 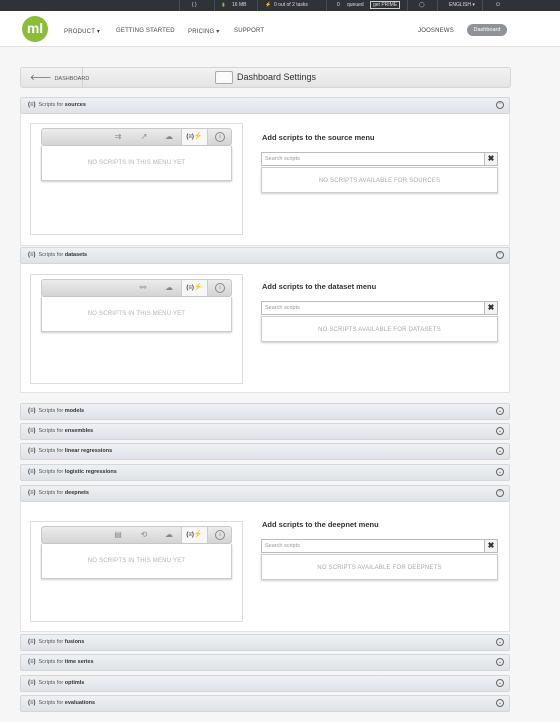 I want to click on logo: ml, so click(x=35, y=29).